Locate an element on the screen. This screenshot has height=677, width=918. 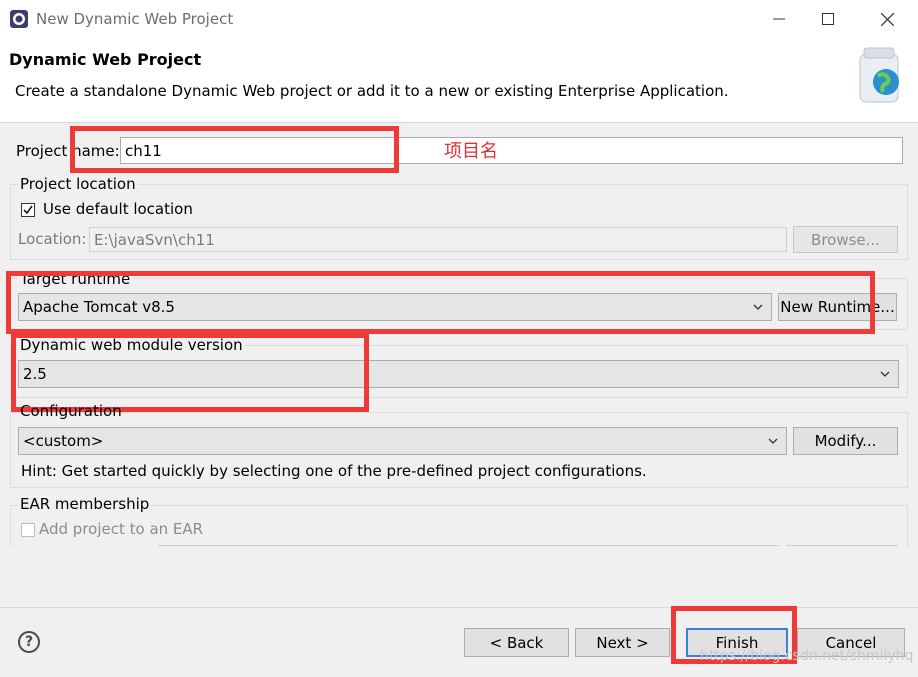
add-to-ear-label: Add project to an EAR is located at coordinates (121, 529).